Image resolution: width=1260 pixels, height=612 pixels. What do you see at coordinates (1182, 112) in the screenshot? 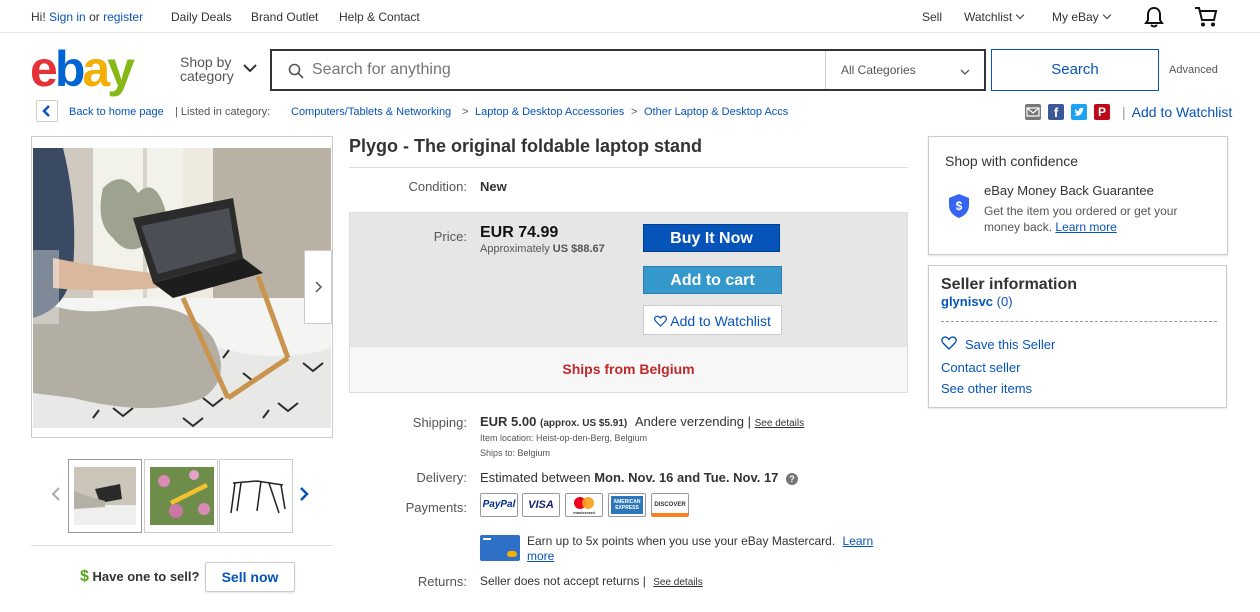
I see `add-to-watchlist-top-label: Add to Watchlist` at bounding box center [1182, 112].